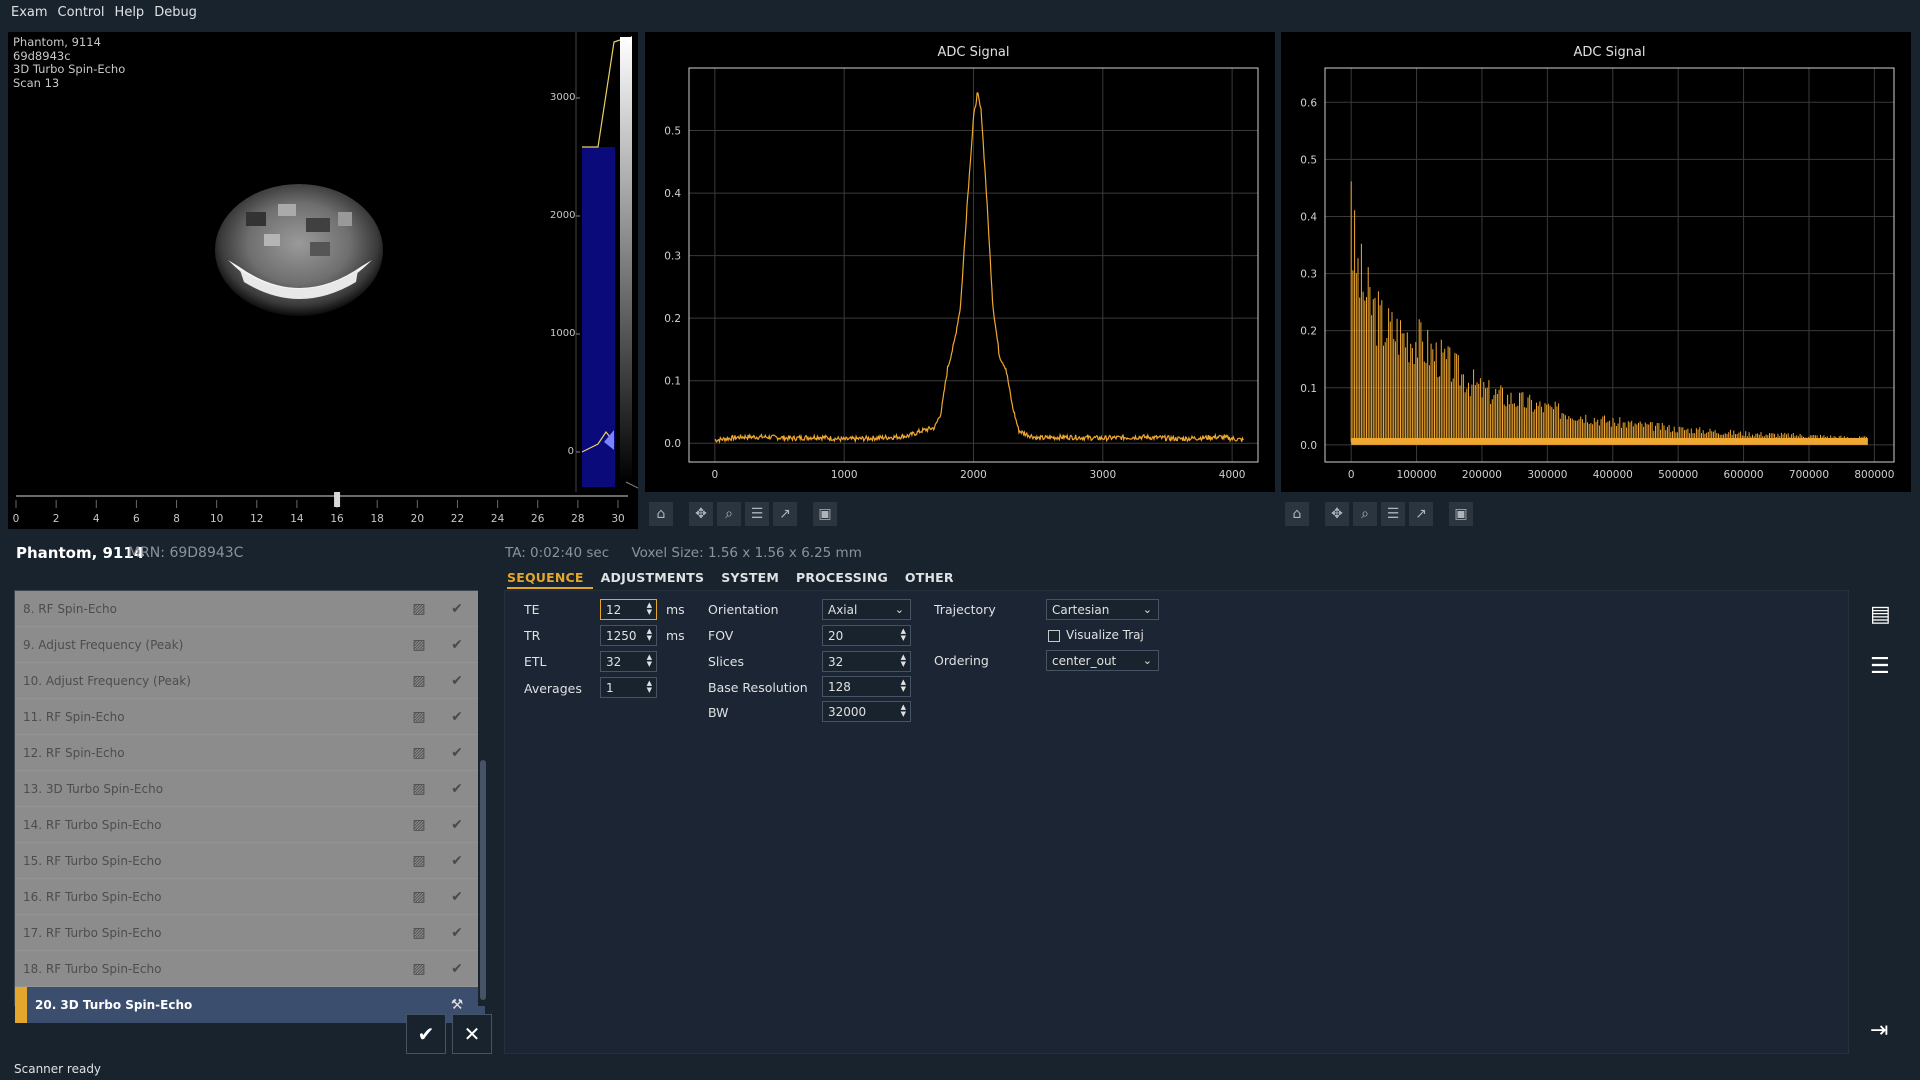  What do you see at coordinates (532, 609) in the screenshot?
I see `te-label: TE` at bounding box center [532, 609].